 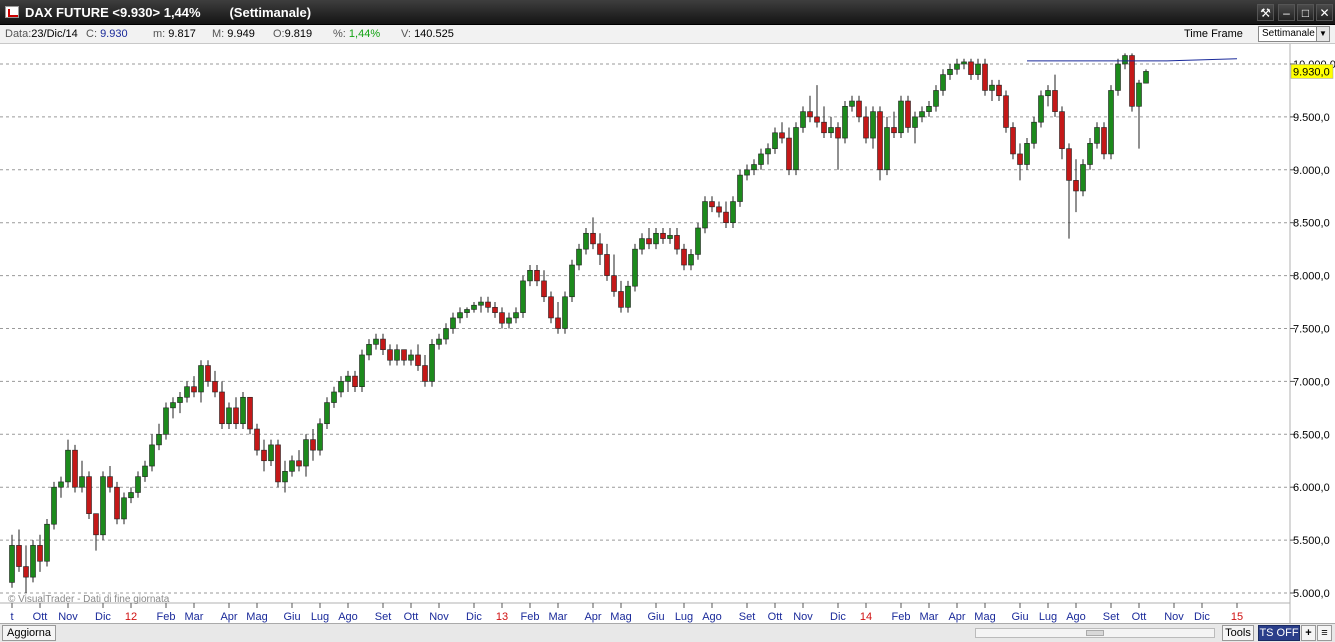 What do you see at coordinates (1311, 224) in the screenshot?
I see `y-tick-label: 8.500,0` at bounding box center [1311, 224].